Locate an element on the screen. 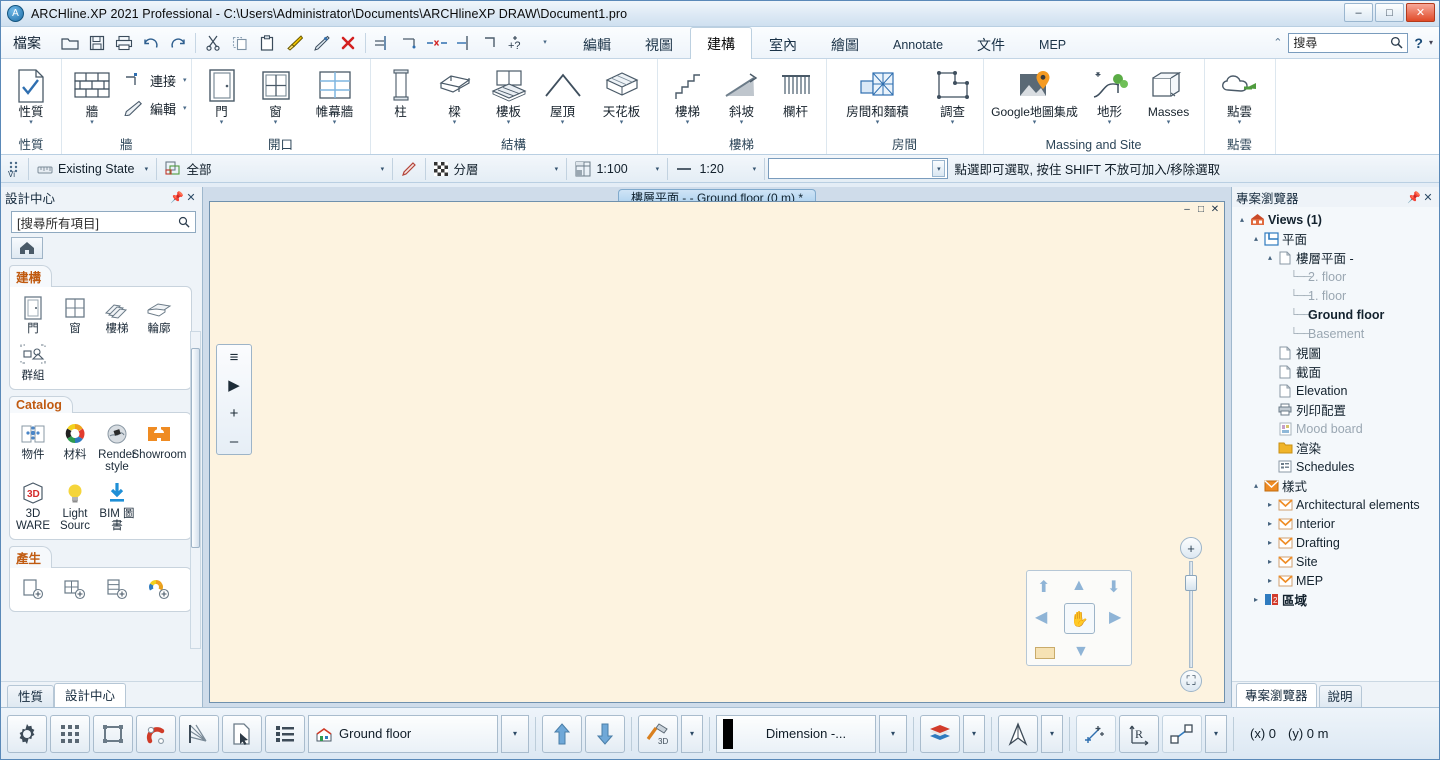  terrain-button: 地形 ▾ is located at coordinates (1110, 95).